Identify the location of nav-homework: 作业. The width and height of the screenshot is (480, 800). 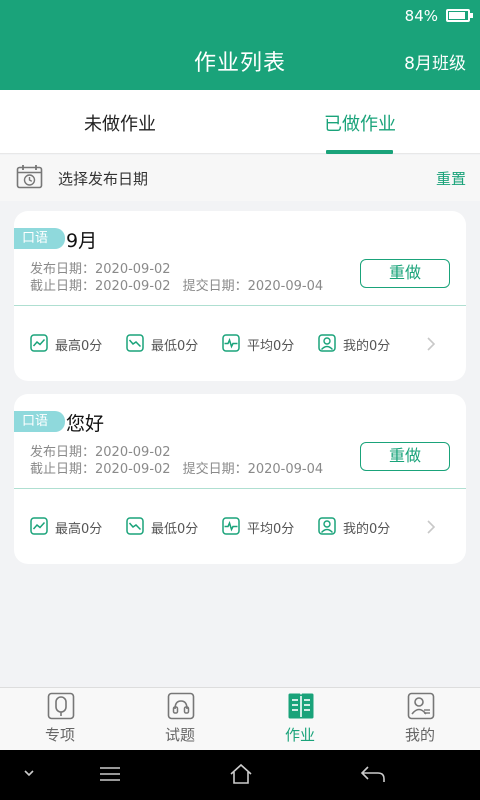
(300, 719).